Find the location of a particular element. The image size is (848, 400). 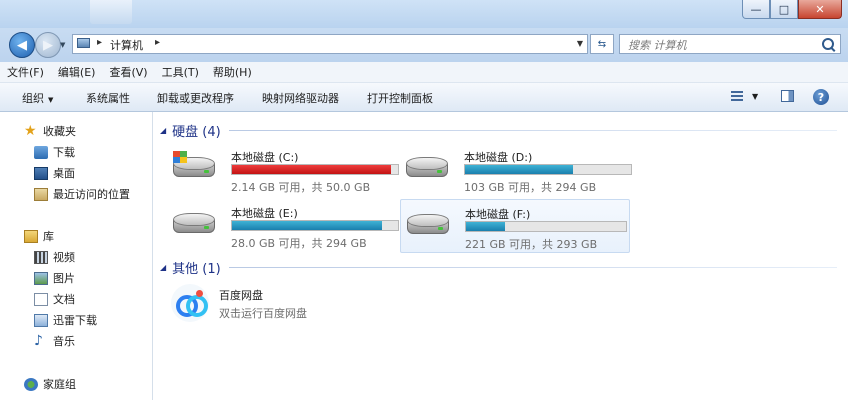

refresh-icon: ⇆ is located at coordinates (602, 44).